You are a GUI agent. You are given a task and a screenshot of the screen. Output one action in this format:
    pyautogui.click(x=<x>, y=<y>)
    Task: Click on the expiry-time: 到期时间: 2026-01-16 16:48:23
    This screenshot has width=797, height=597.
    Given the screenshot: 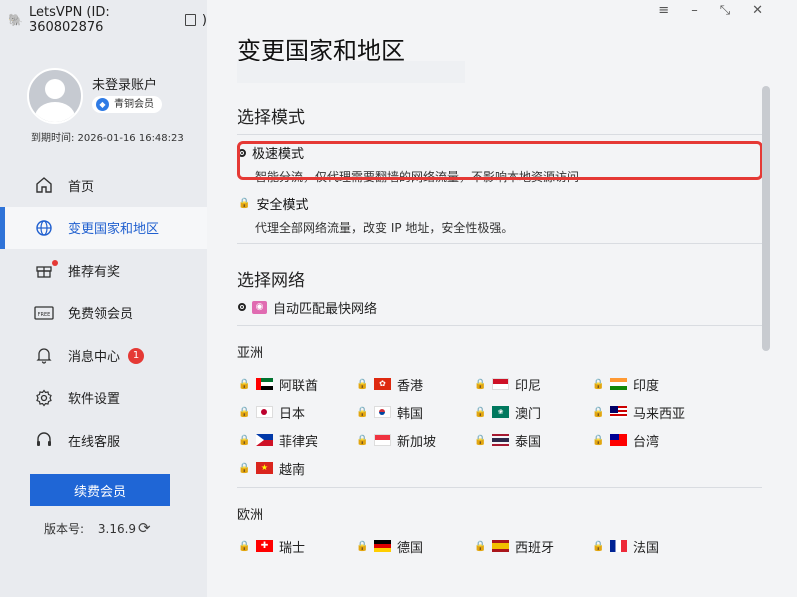 What is the action you would take?
    pyautogui.click(x=107, y=138)
    